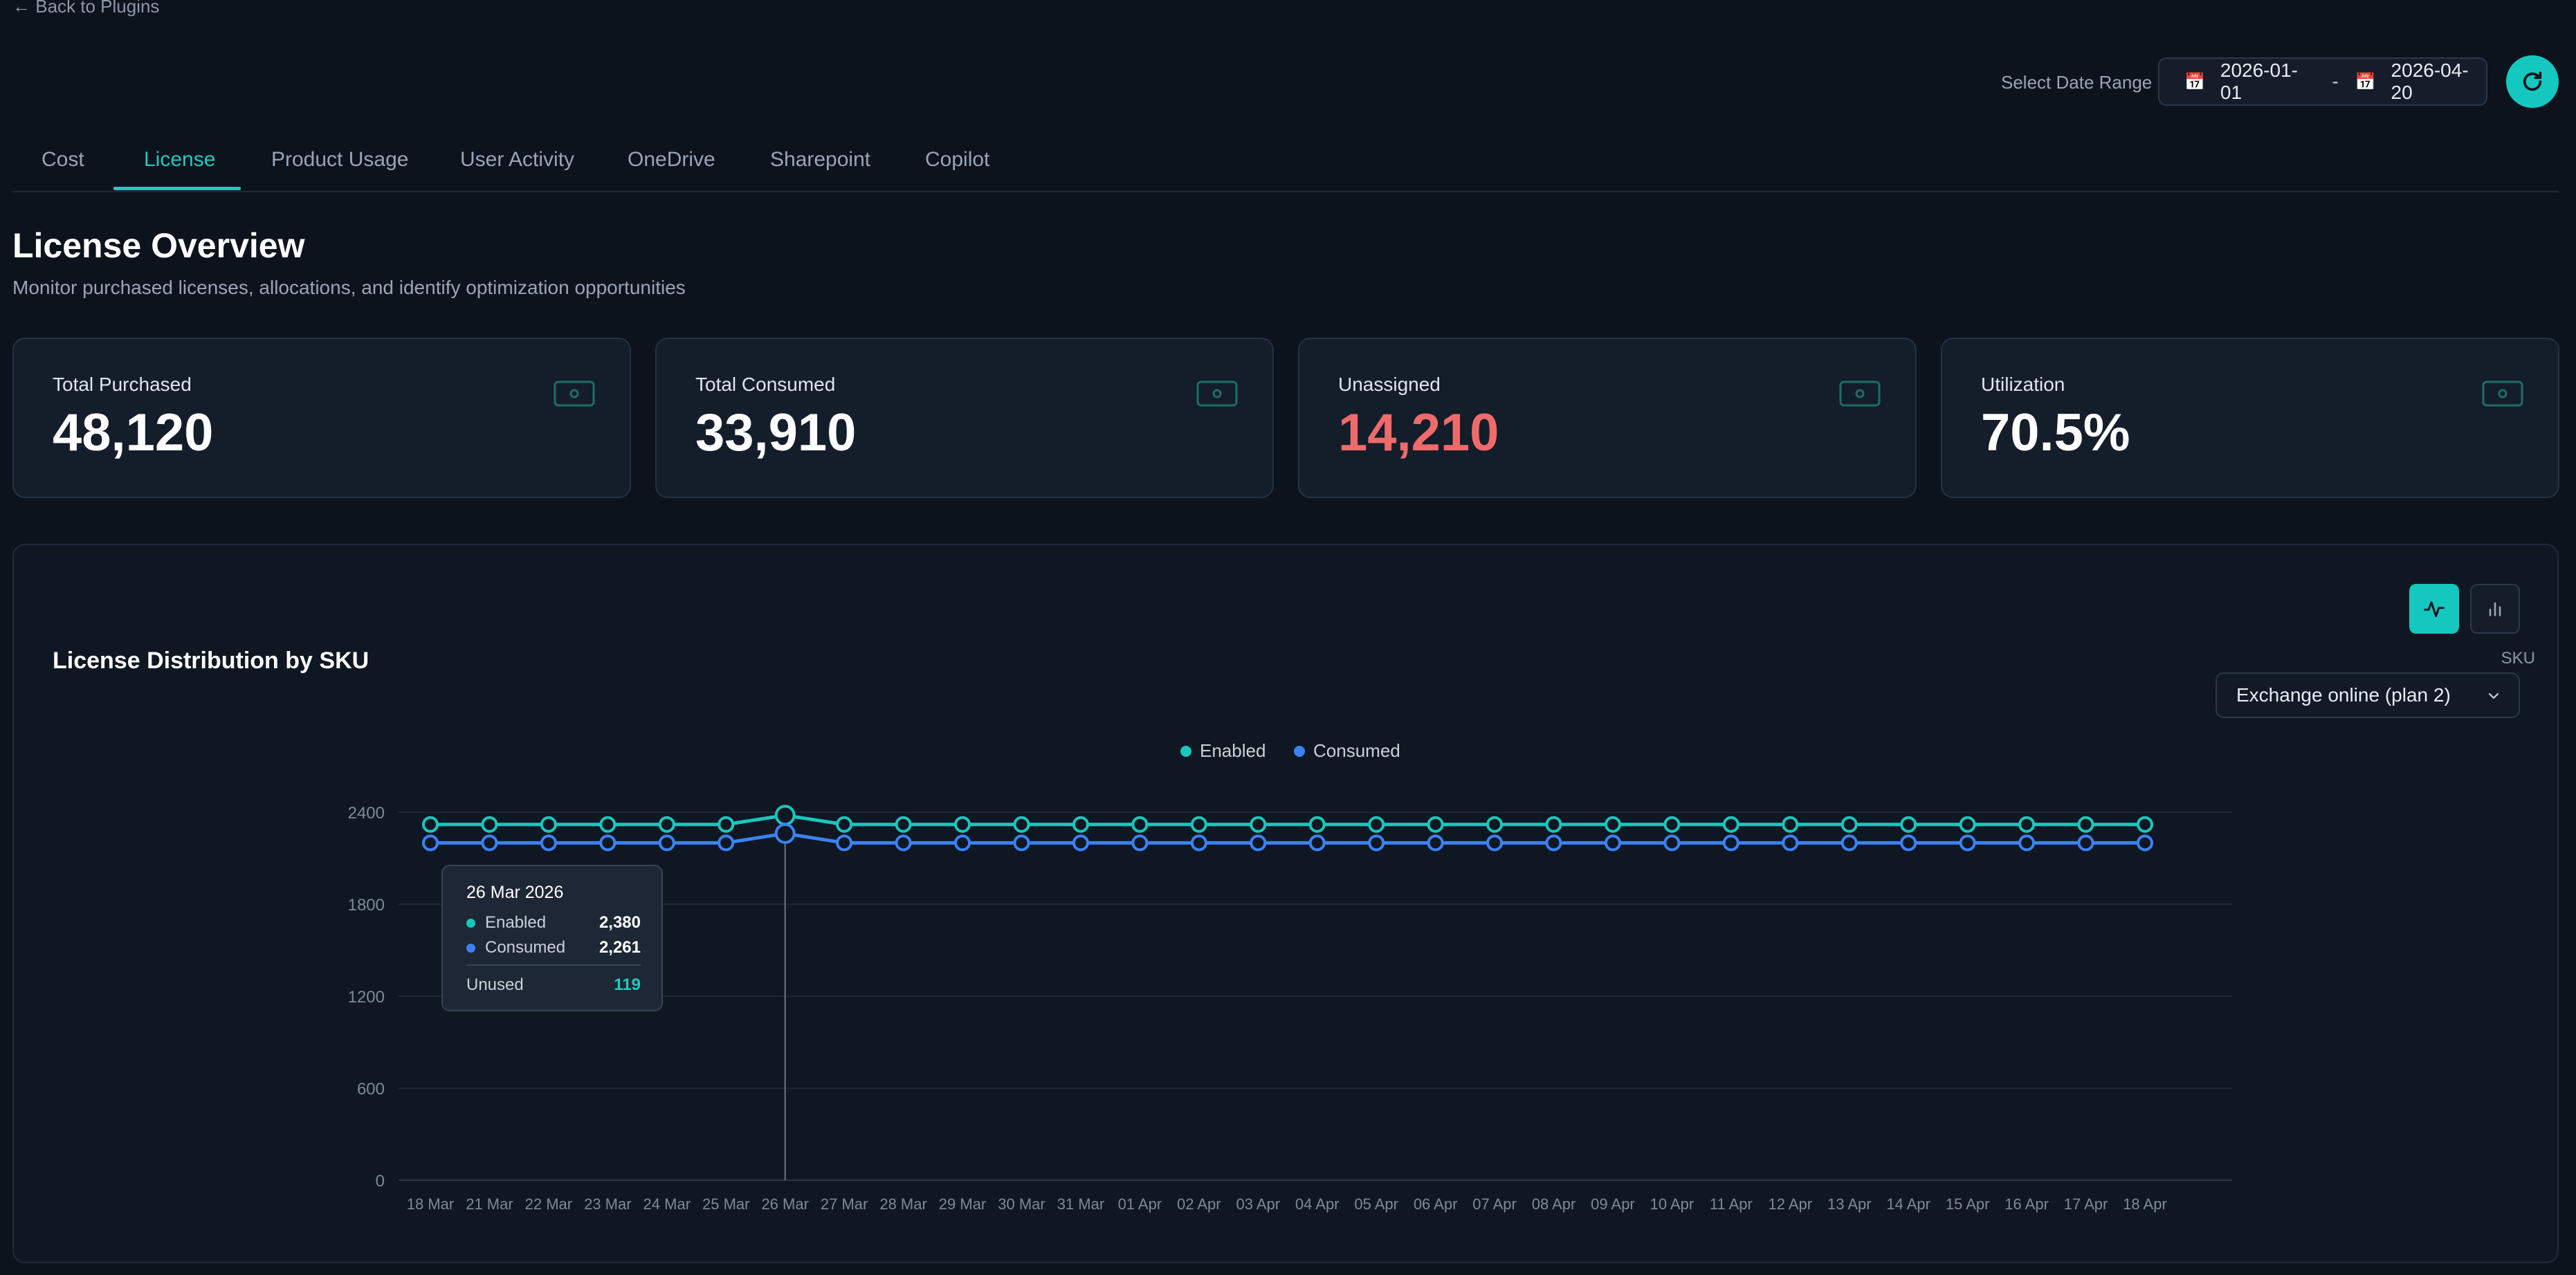 The height and width of the screenshot is (1275, 2576). I want to click on series-line-enabled, so click(1288, 820).